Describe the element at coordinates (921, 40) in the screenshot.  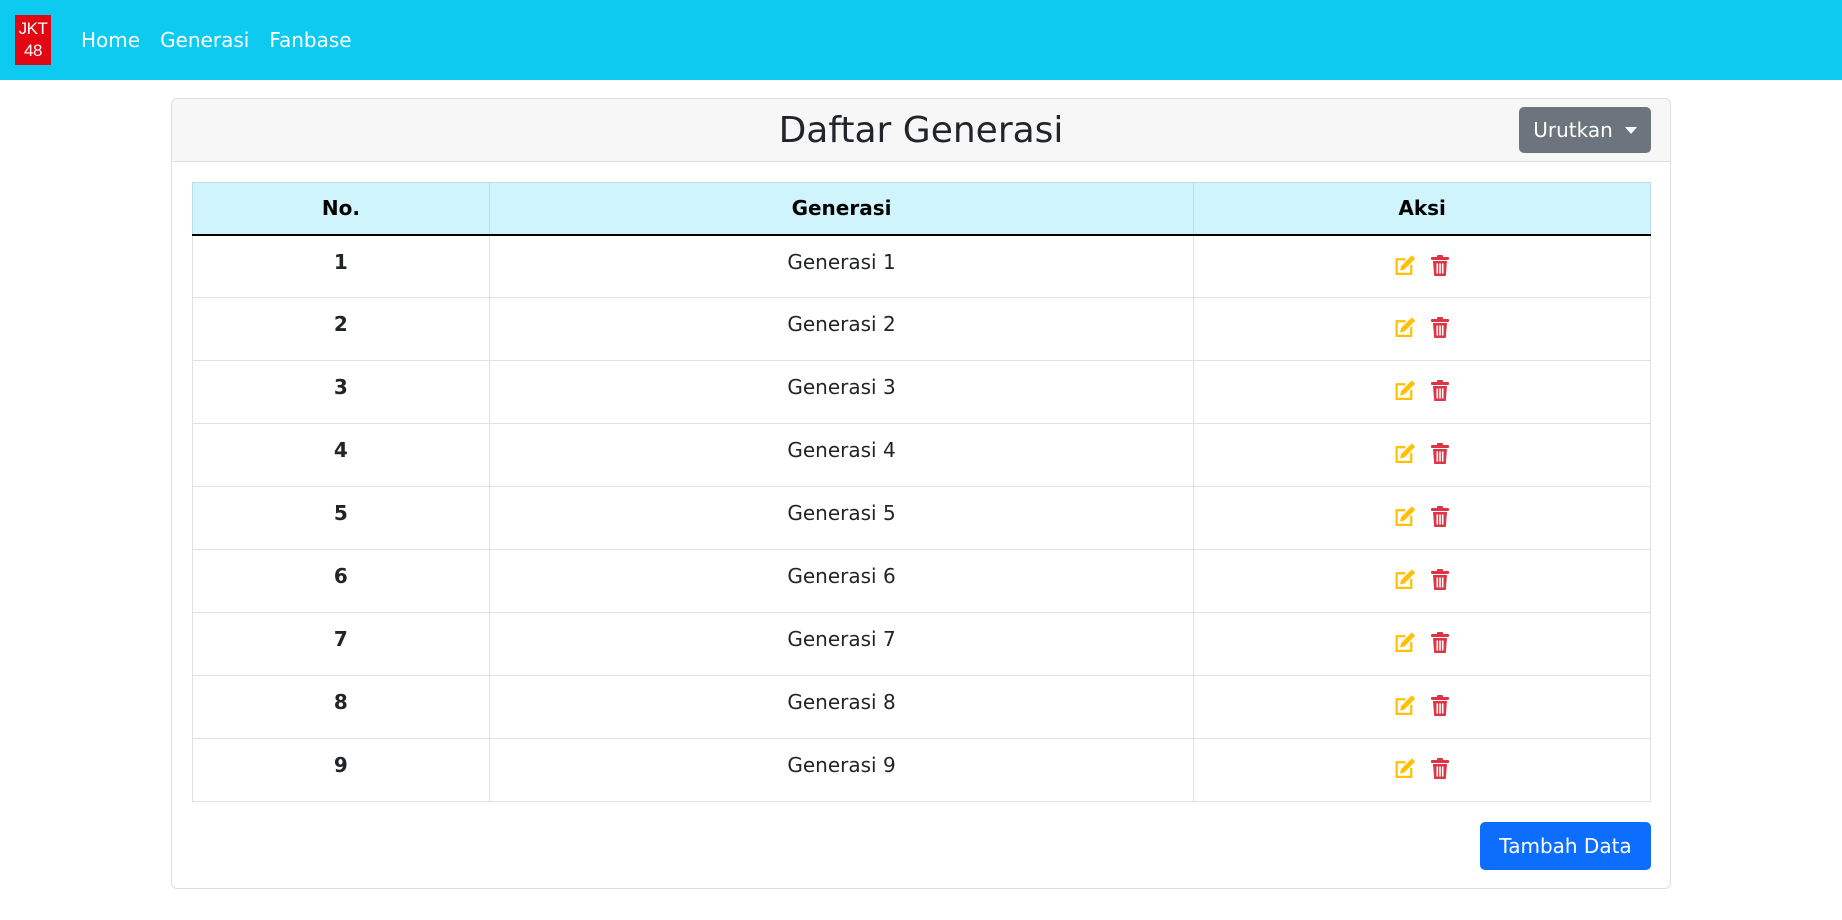
I see `navbar: JKT 48 Home Generasi Fanbase` at that location.